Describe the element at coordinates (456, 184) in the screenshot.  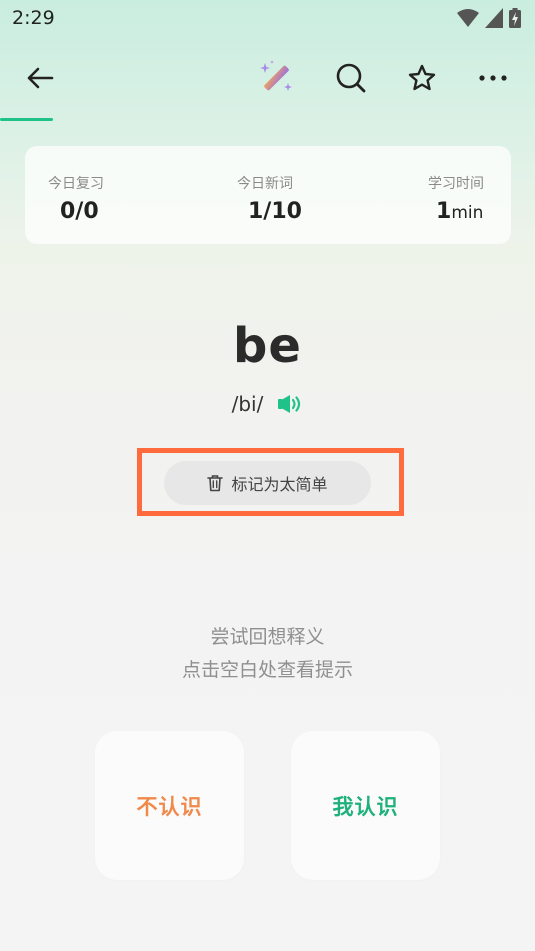
I see `stat-study-time-label: 学习时间` at that location.